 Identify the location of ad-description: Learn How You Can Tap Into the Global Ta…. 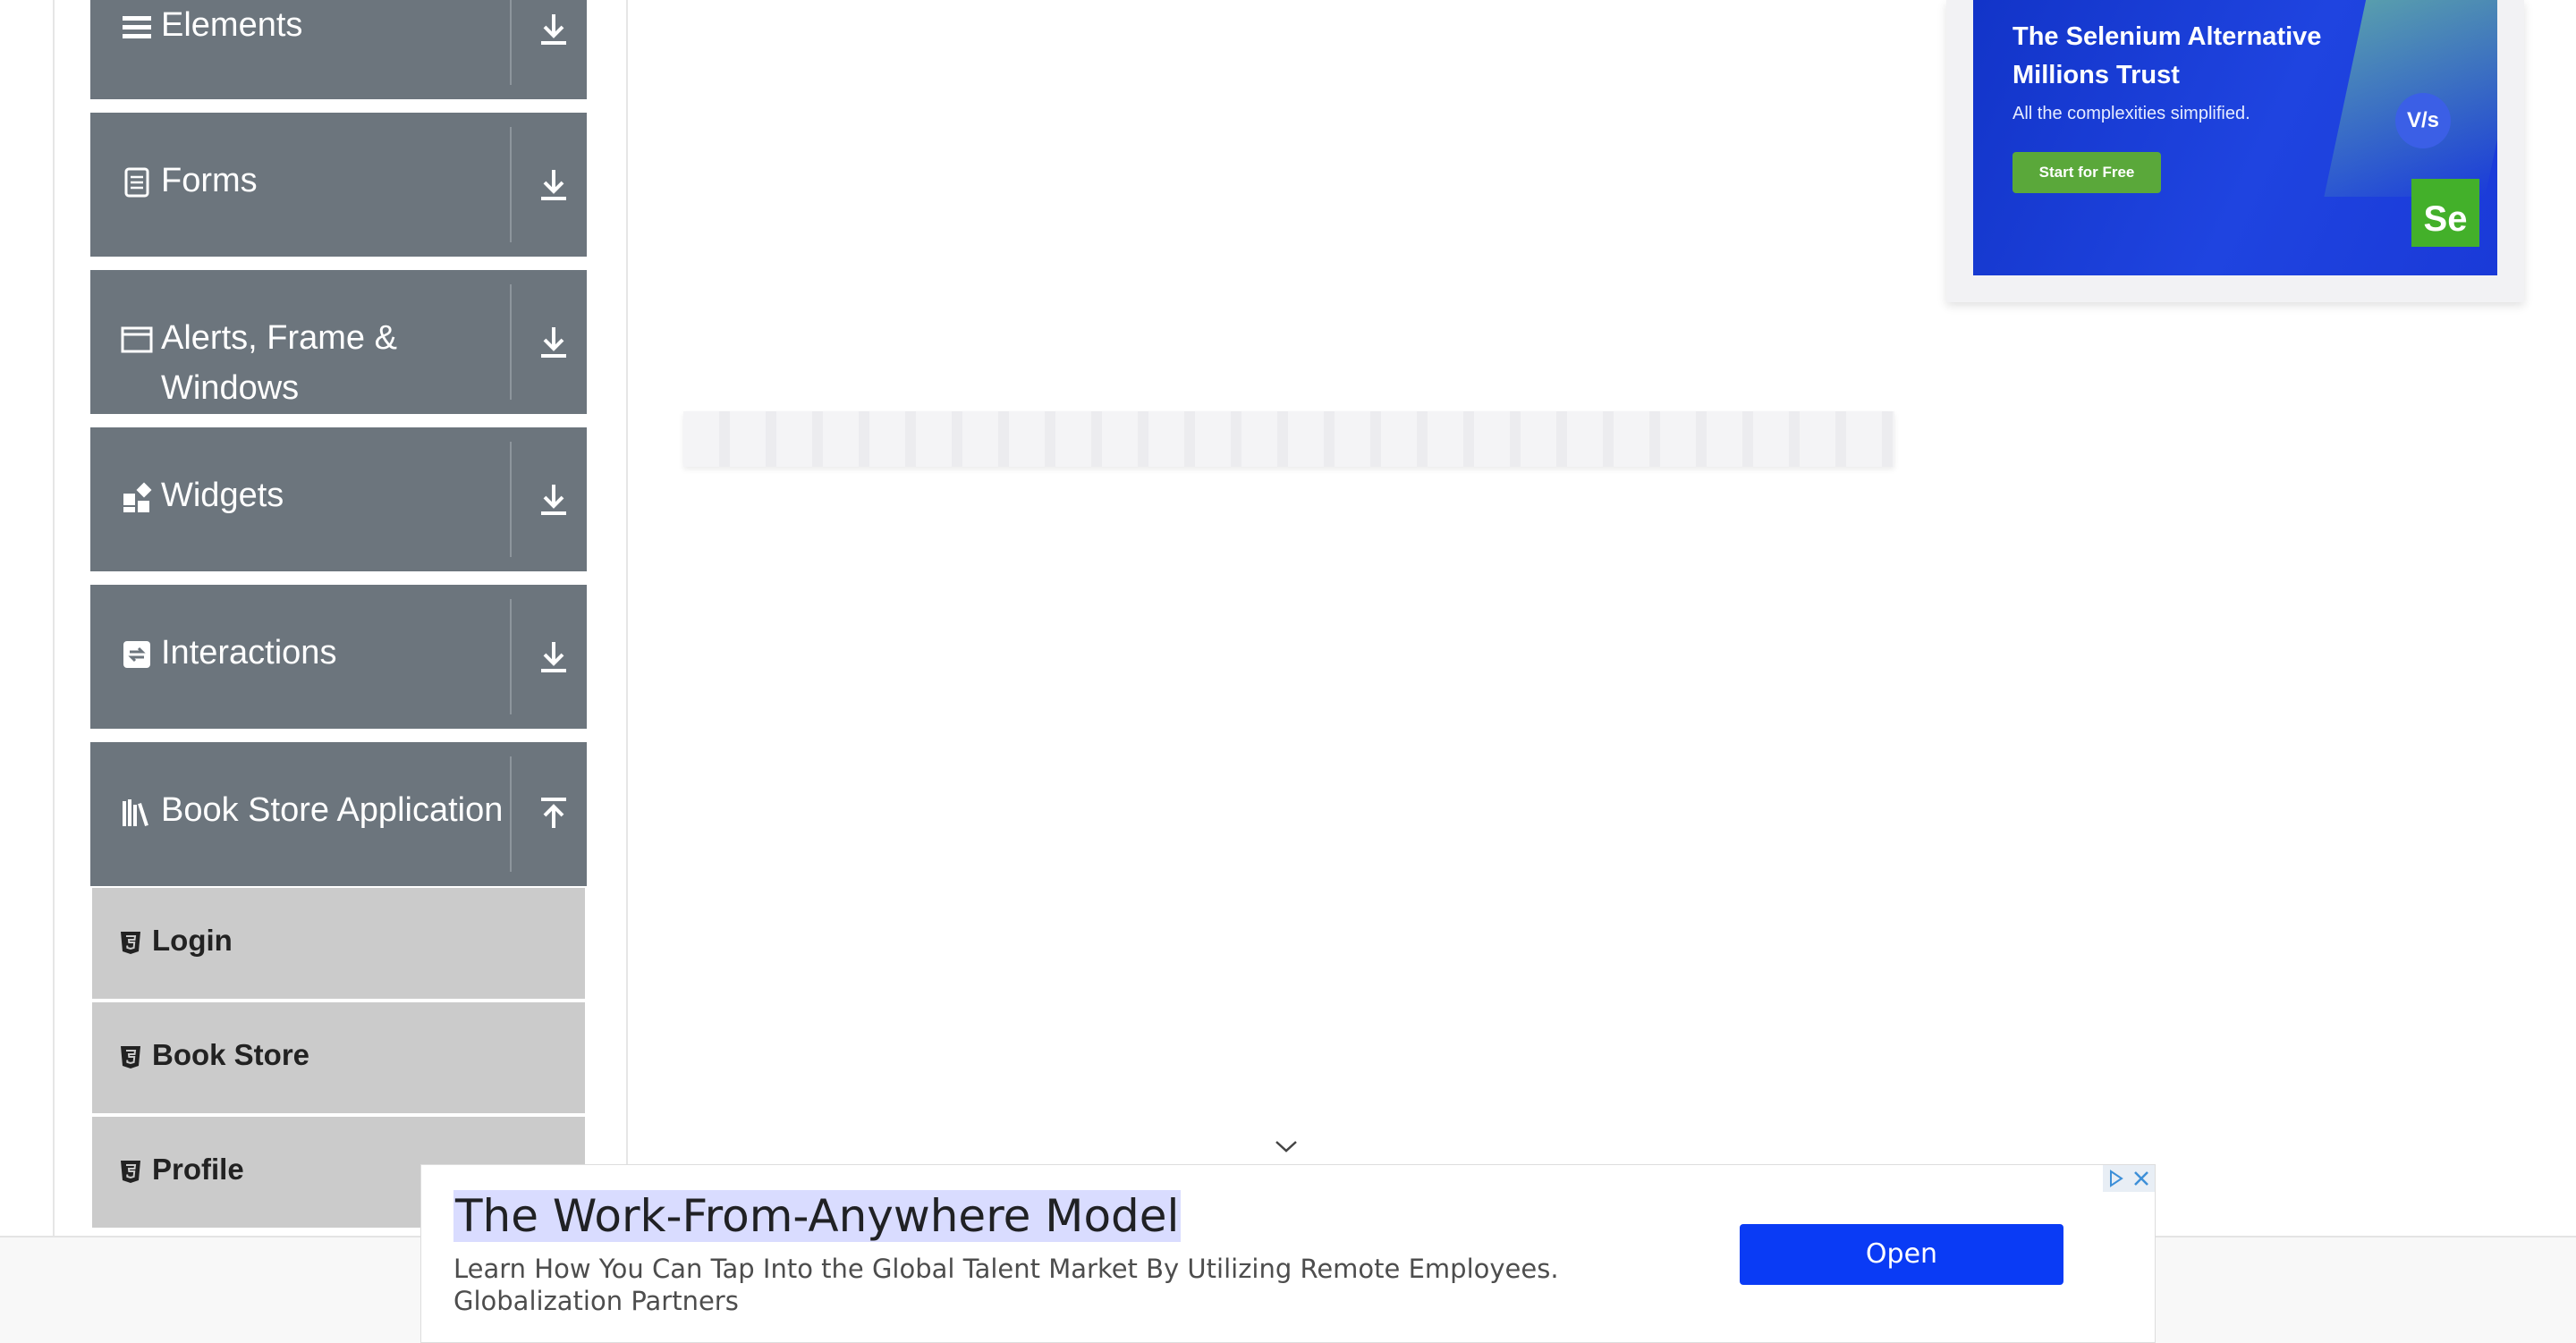
(1006, 1285).